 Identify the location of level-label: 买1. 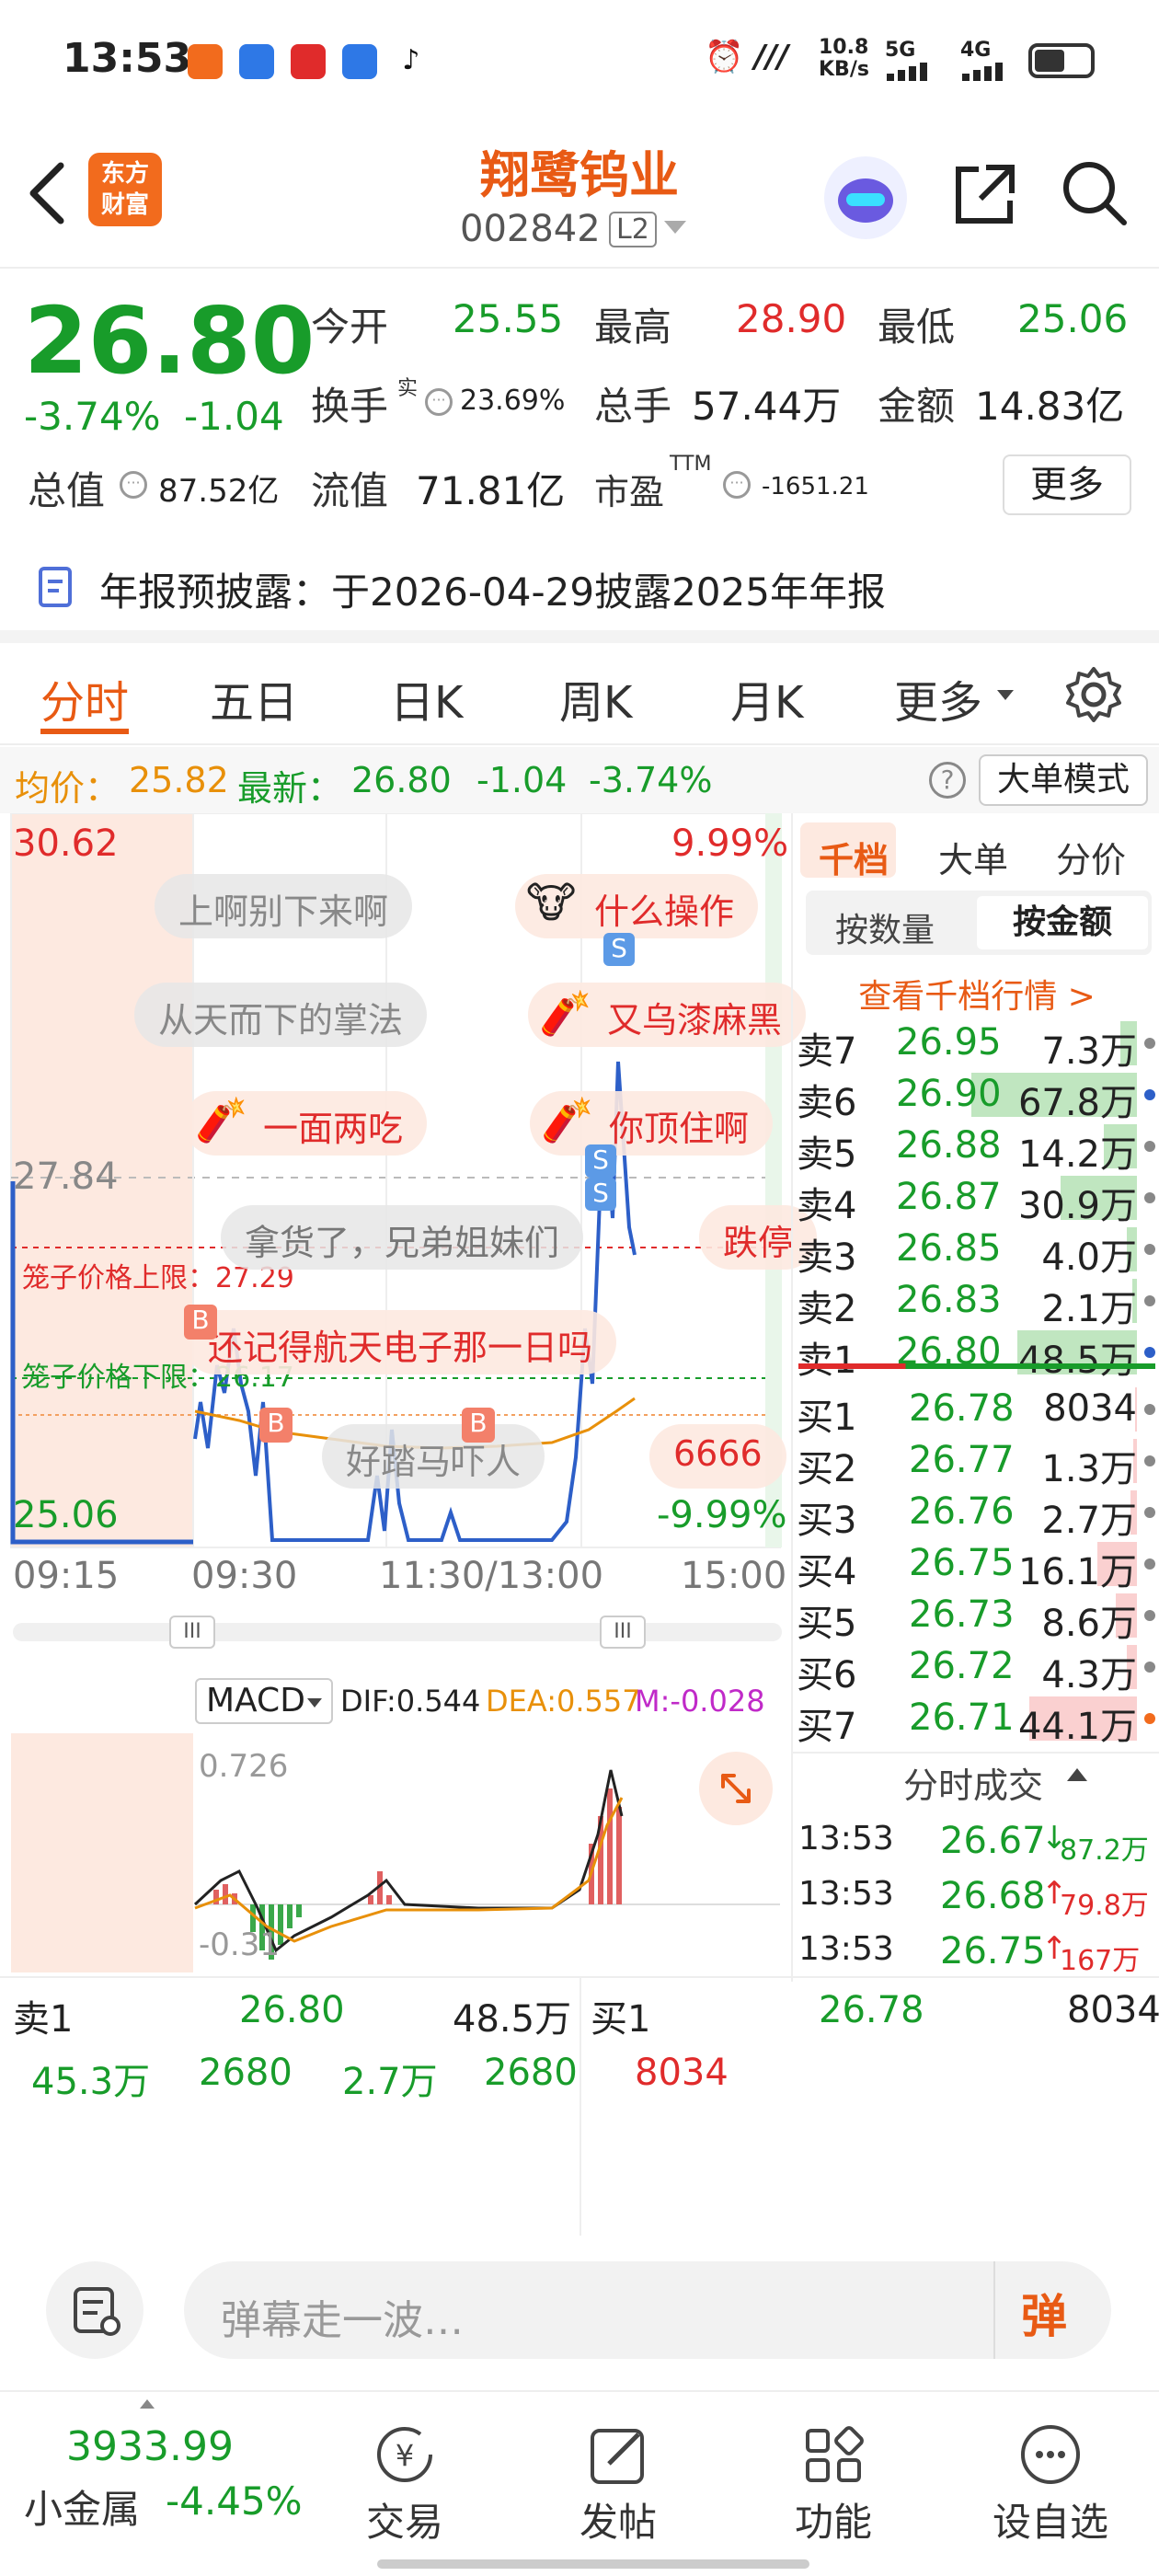
(827, 1418).